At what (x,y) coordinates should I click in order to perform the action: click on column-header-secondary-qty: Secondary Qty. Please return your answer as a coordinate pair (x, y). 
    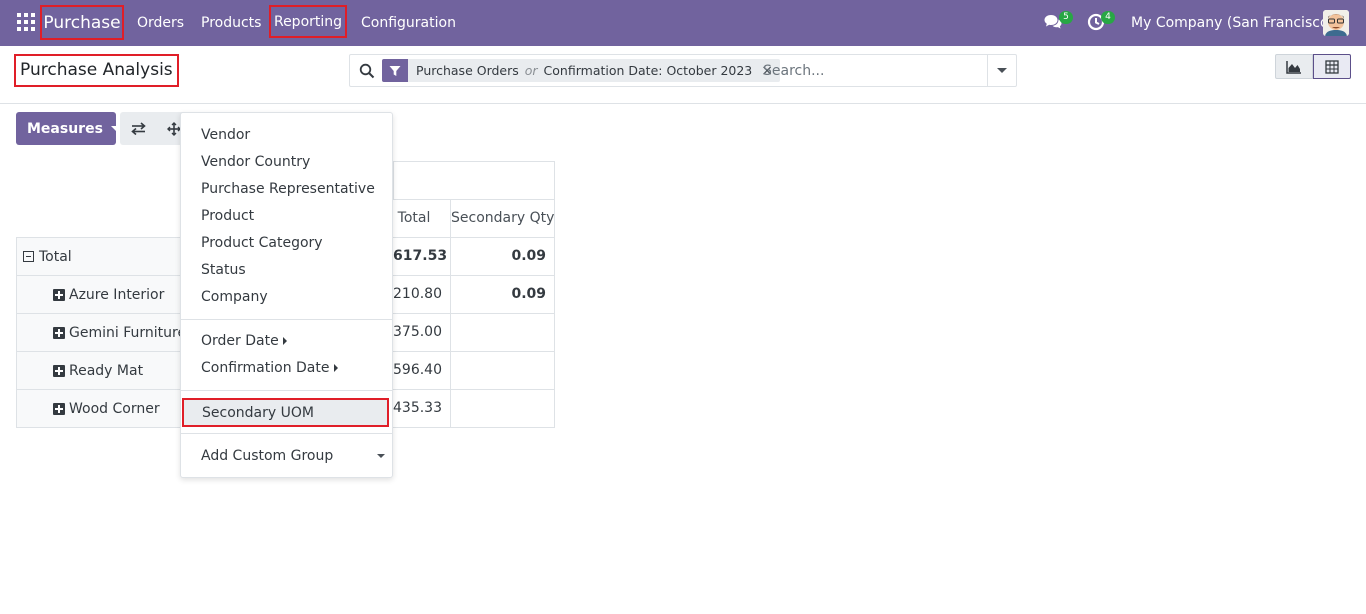
    Looking at the image, I should click on (502, 218).